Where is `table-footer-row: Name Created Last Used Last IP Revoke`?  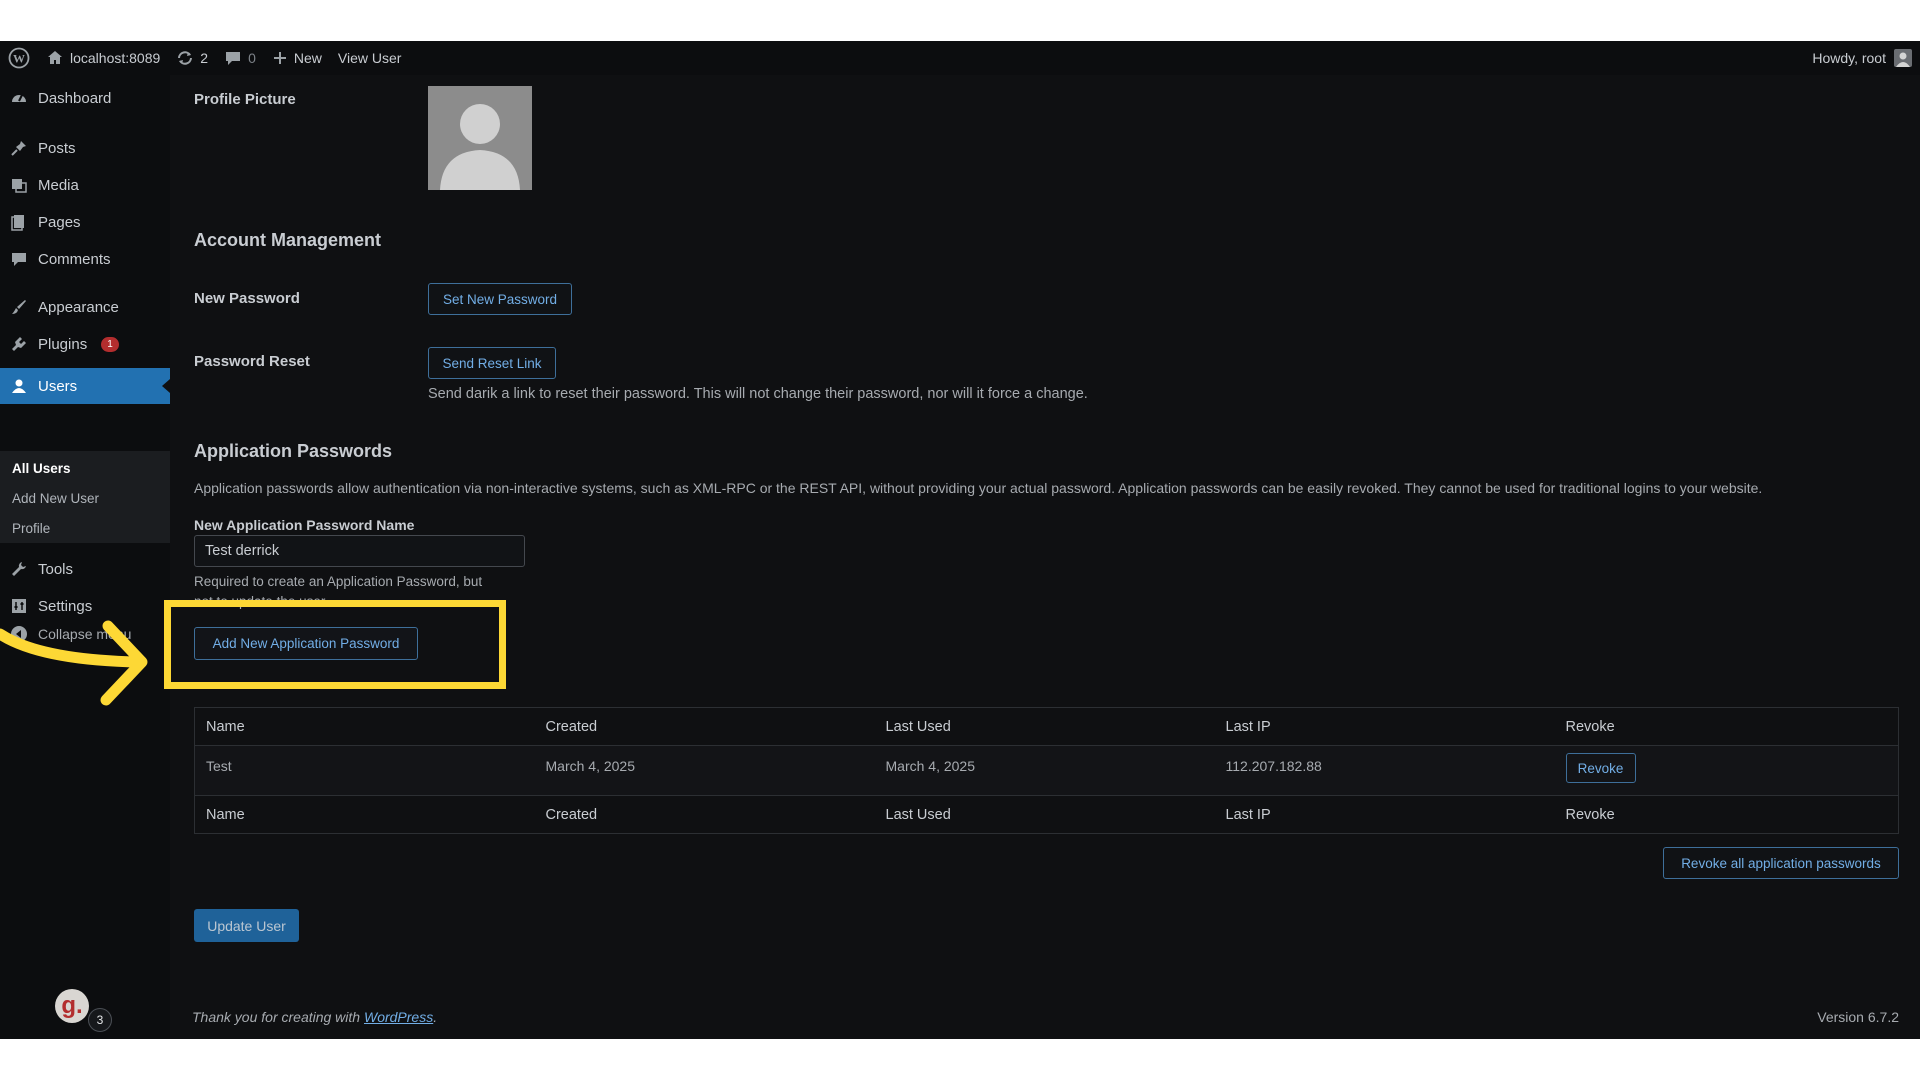
table-footer-row: Name Created Last Used Last IP Revoke is located at coordinates (1046, 814).